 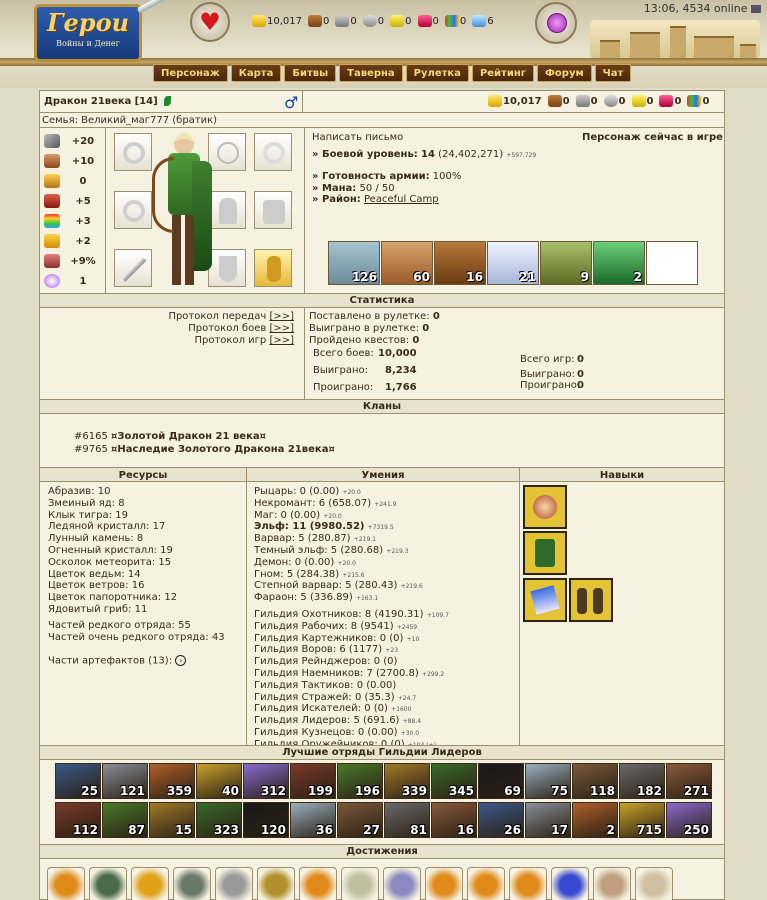 What do you see at coordinates (172, 820) in the screenshot?
I see `troop-tile: 15` at bounding box center [172, 820].